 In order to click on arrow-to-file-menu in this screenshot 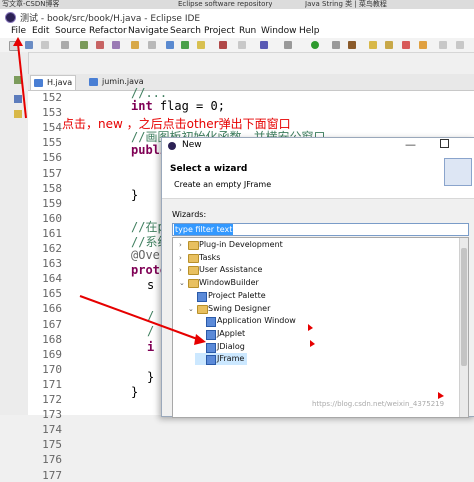, I will do `click(22, 81)`.